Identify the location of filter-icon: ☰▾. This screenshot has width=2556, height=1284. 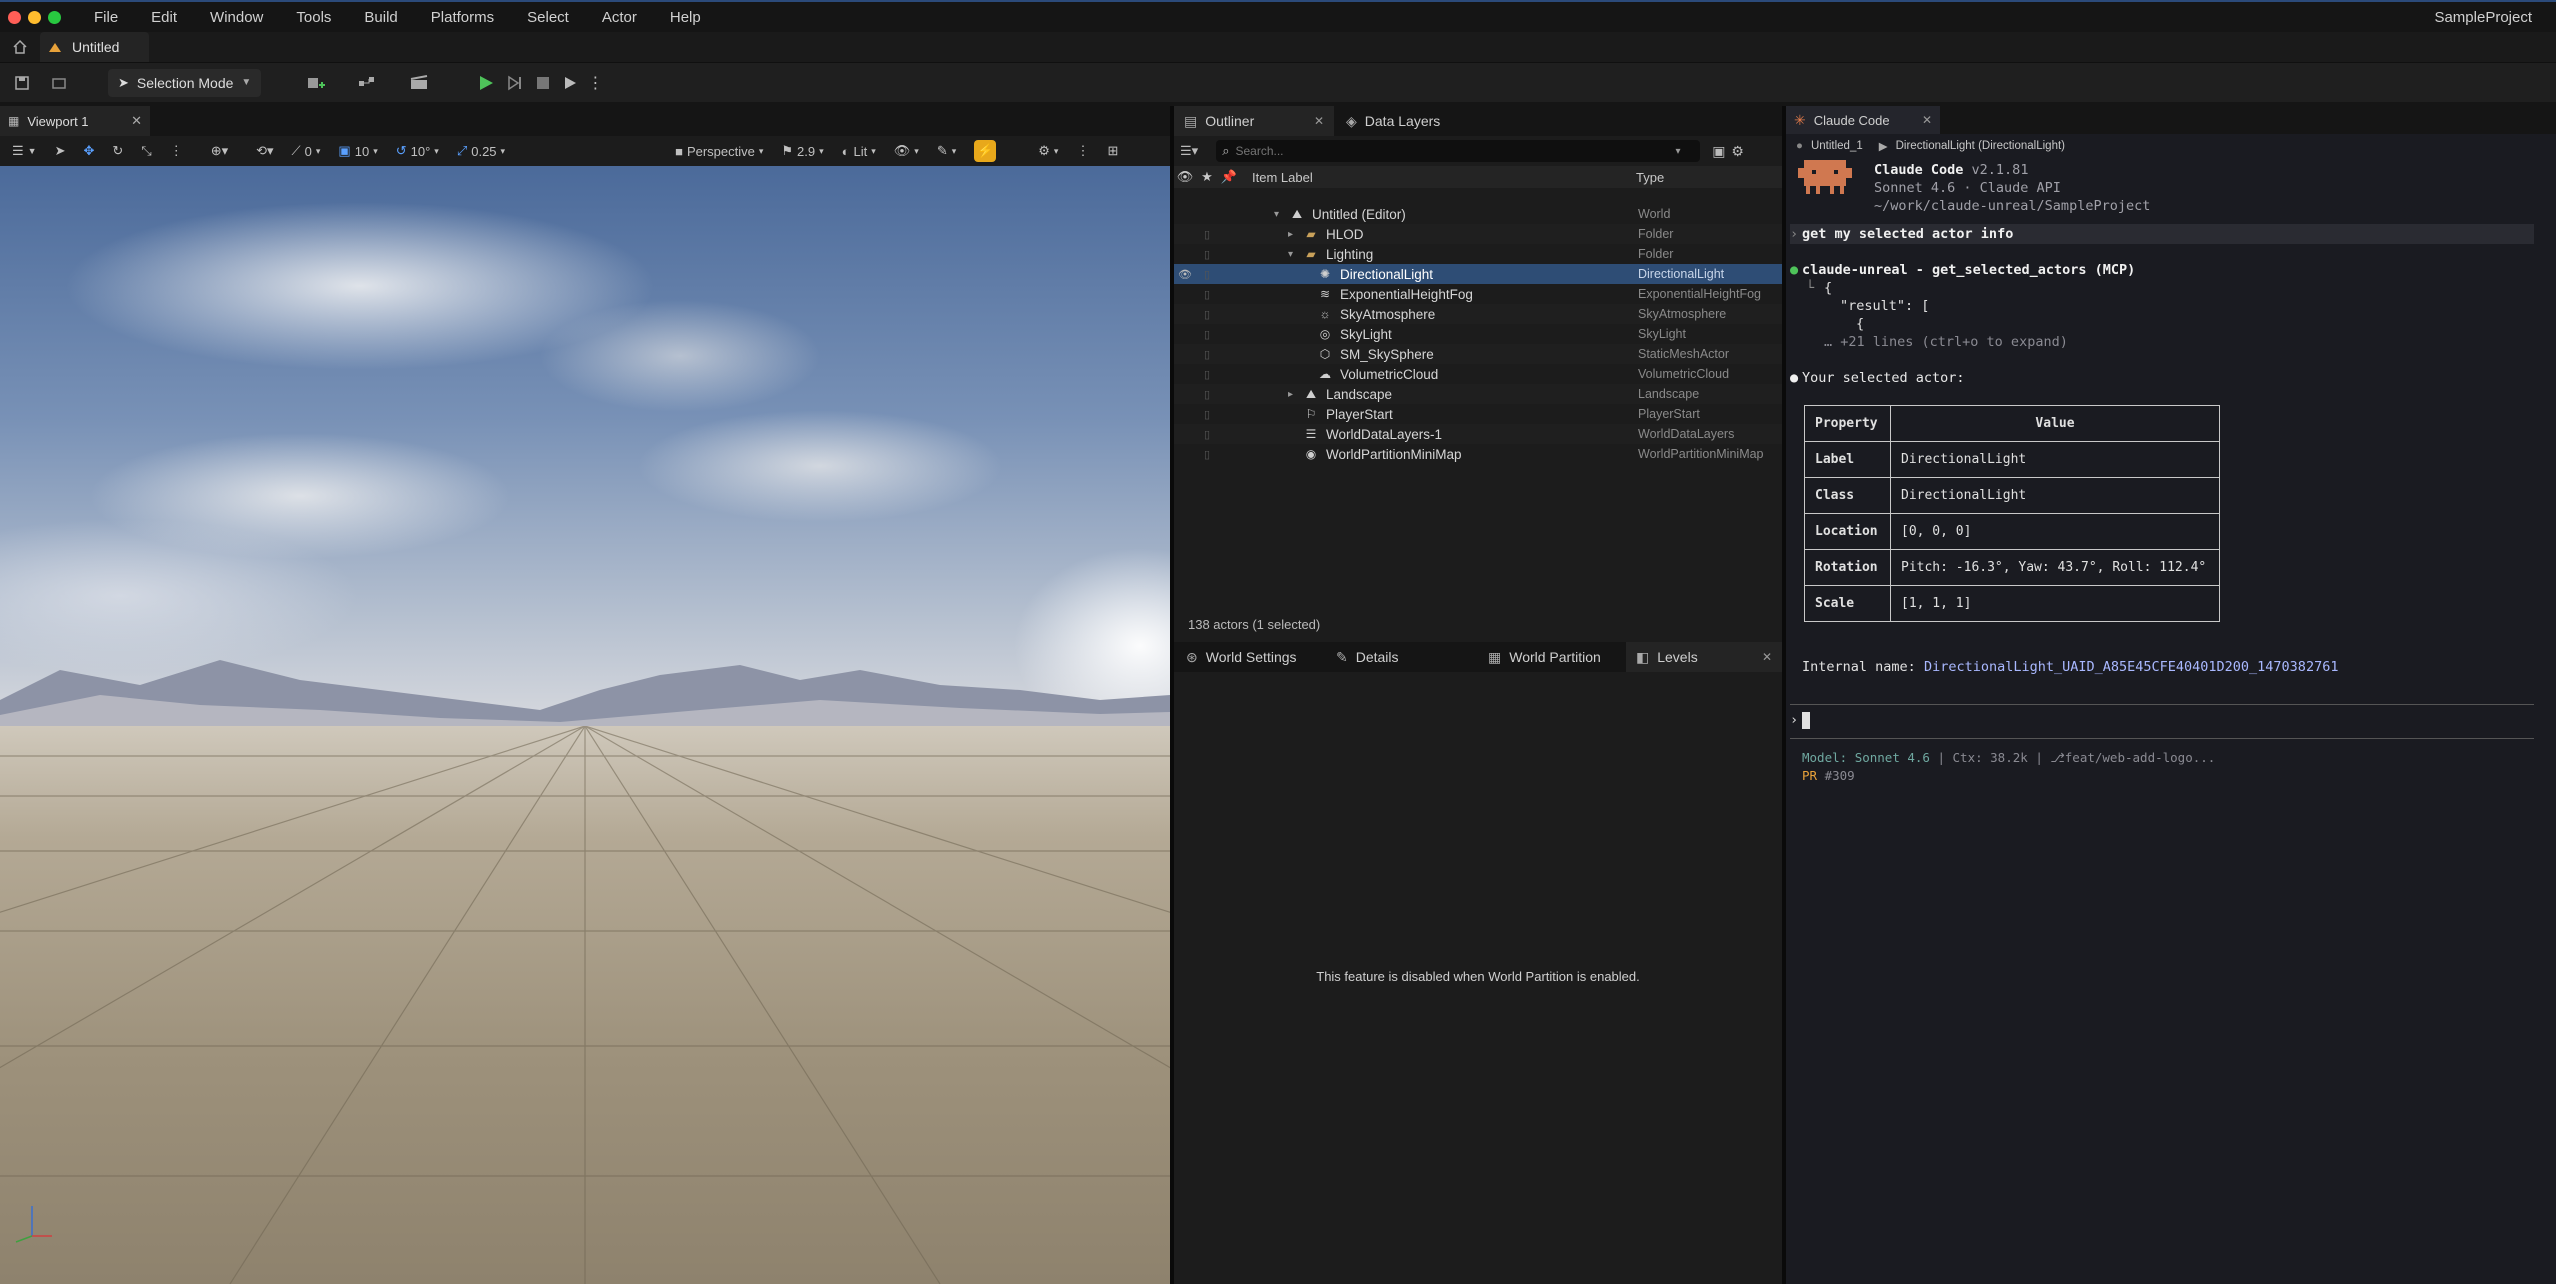
(1189, 151).